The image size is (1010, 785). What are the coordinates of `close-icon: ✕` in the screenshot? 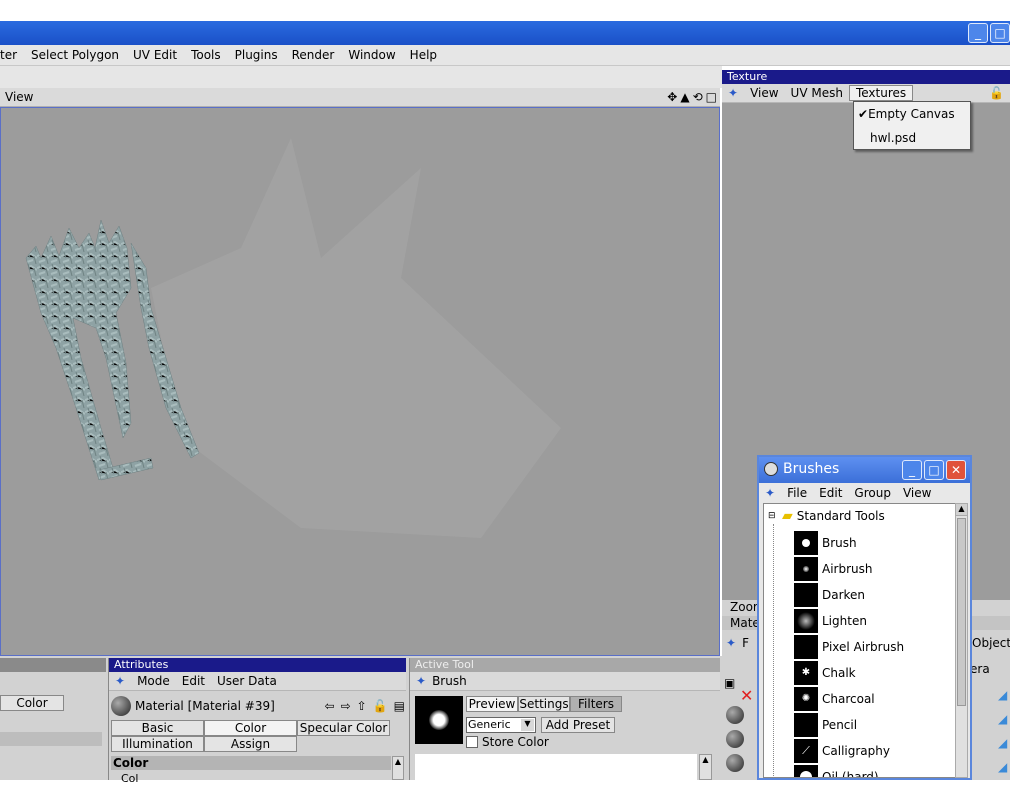 It's located at (956, 470).